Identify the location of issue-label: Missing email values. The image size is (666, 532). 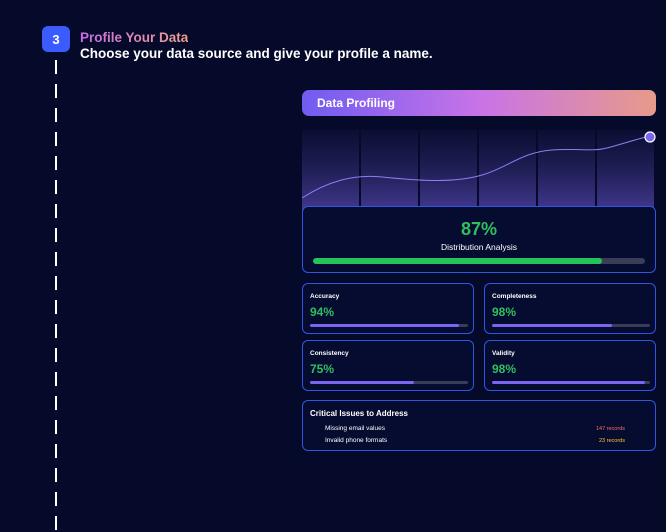
(355, 428).